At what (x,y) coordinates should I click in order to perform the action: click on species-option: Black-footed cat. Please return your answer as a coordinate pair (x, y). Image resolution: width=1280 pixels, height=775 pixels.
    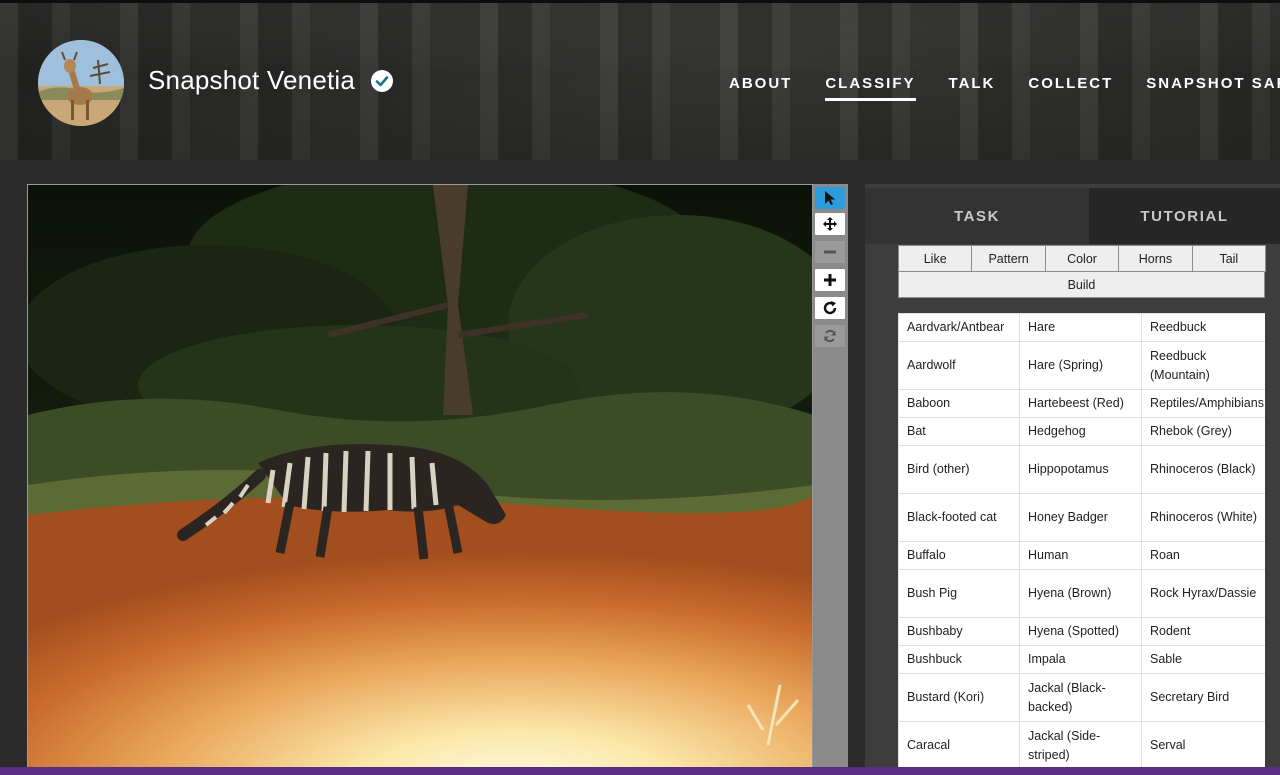
    Looking at the image, I should click on (959, 517).